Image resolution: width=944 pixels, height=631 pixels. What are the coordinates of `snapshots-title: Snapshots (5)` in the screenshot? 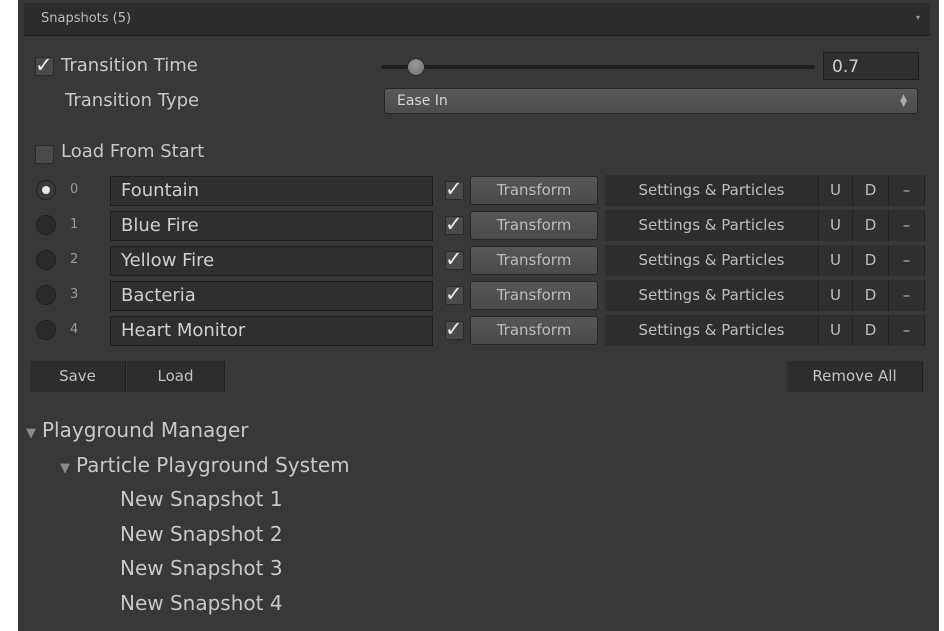 It's located at (86, 18).